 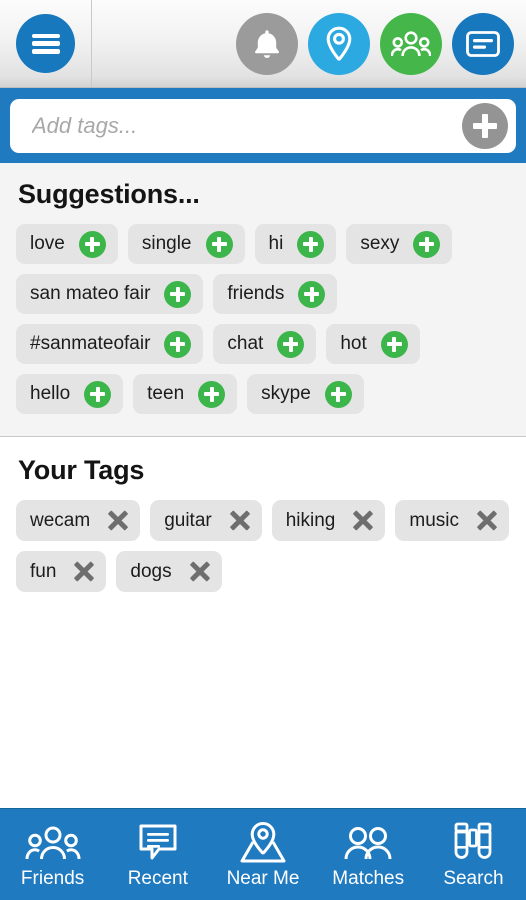 I want to click on map-pin-icon, so click(x=263, y=843).